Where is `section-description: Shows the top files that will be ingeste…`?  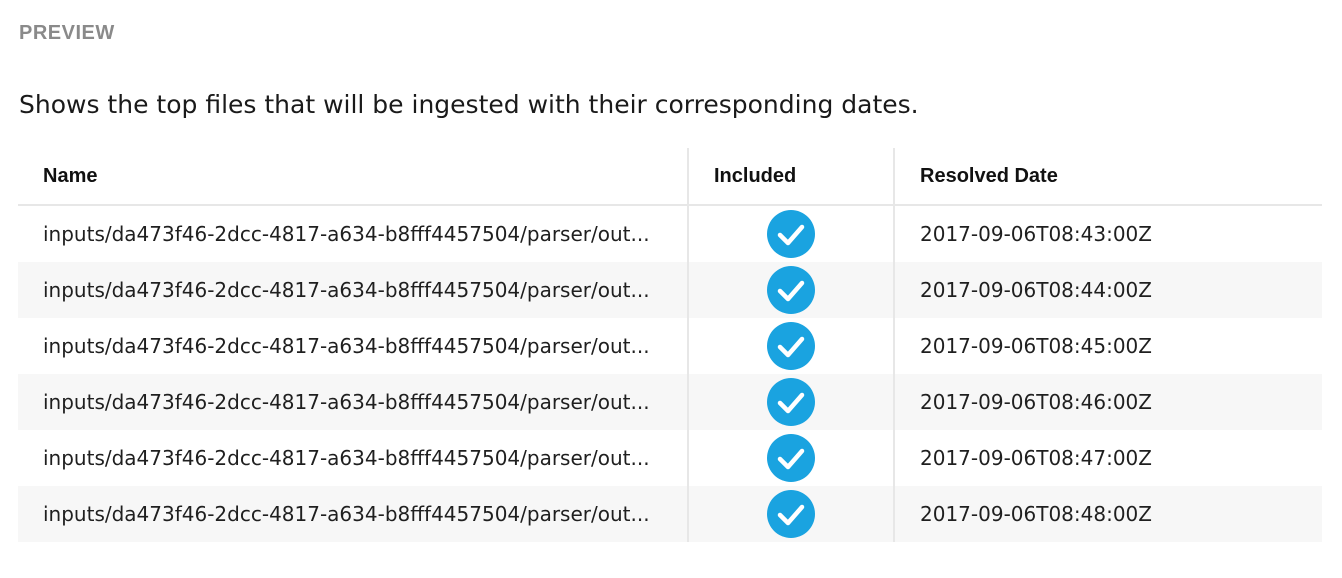
section-description: Shows the top files that will be ingeste… is located at coordinates (469, 104).